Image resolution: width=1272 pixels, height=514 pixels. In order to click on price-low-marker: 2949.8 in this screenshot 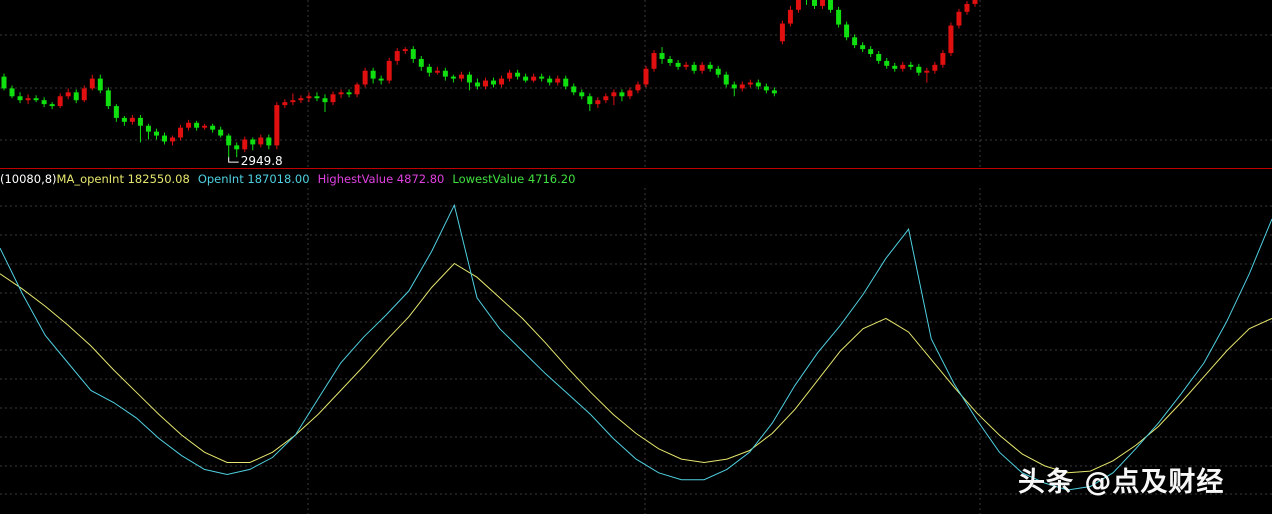, I will do `click(261, 161)`.